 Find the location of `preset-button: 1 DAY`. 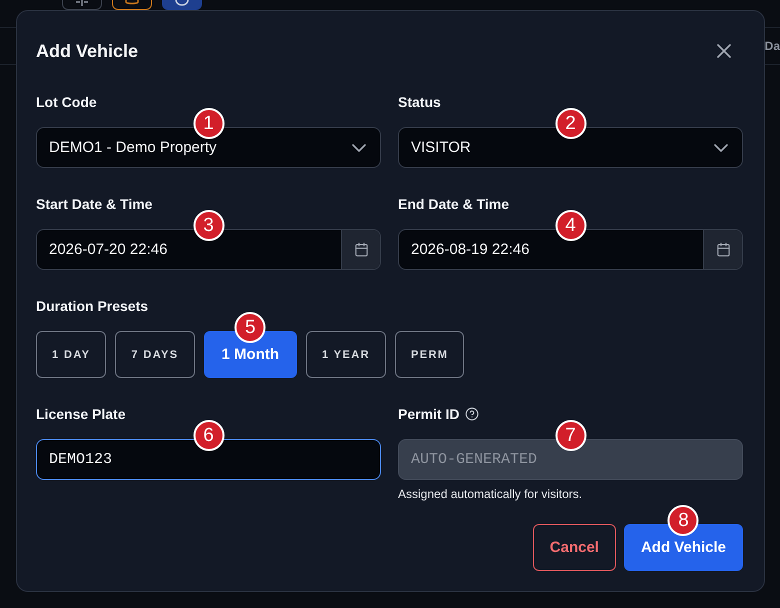

preset-button: 1 DAY is located at coordinates (71, 354).